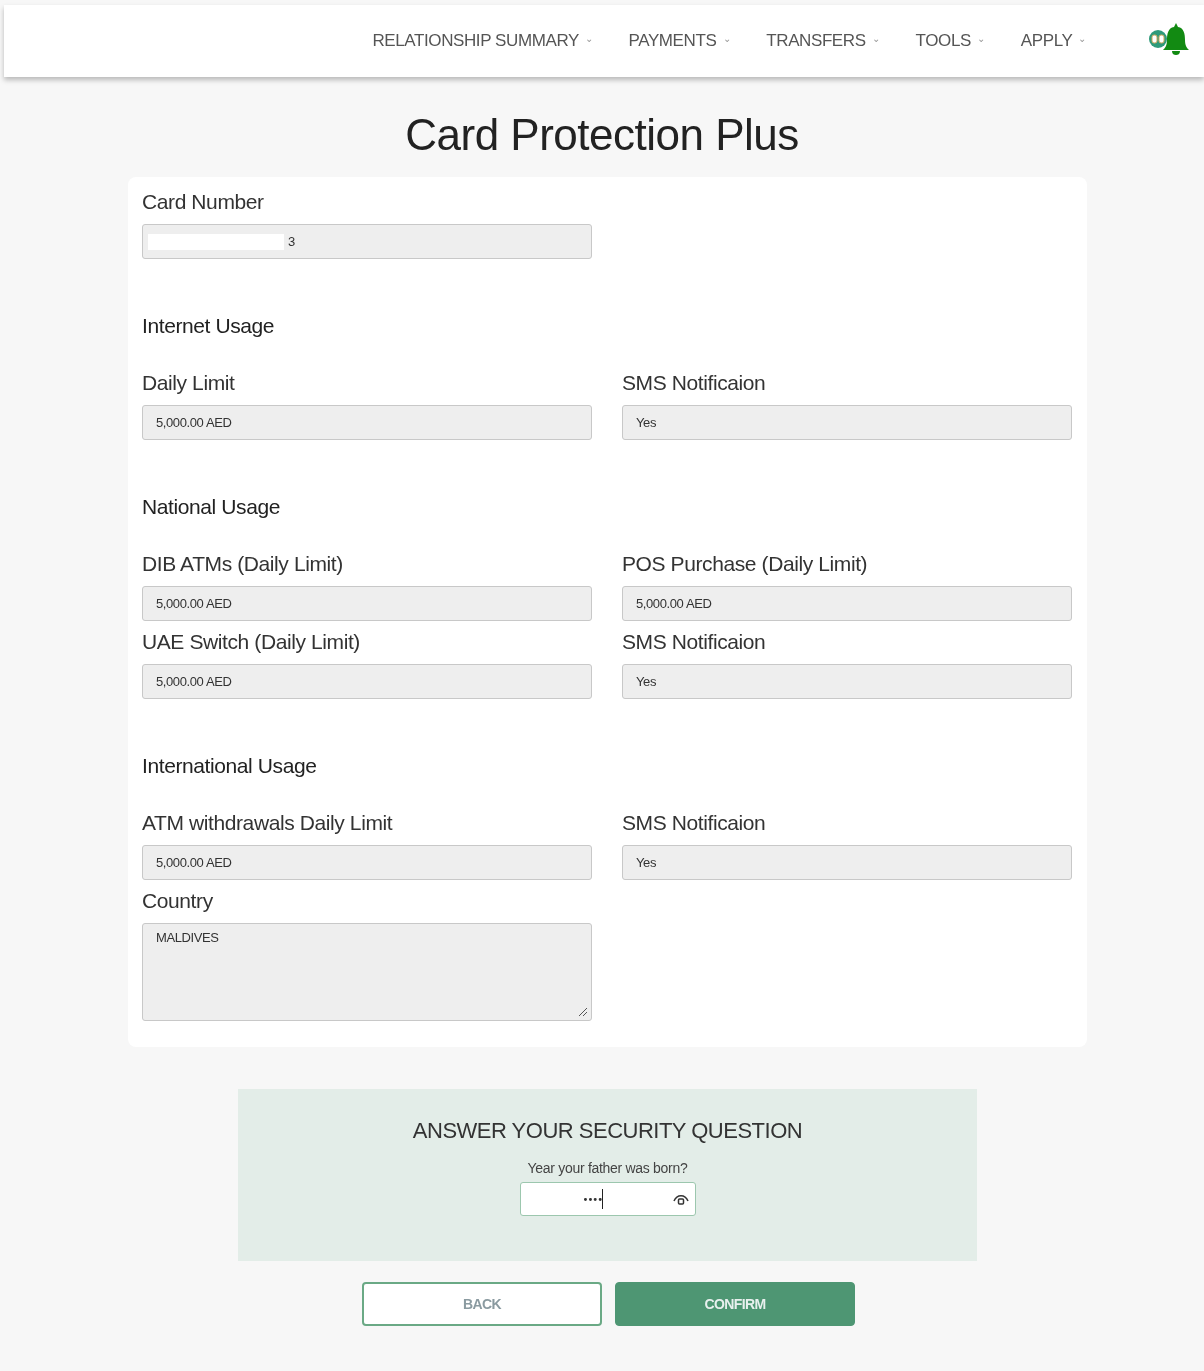  Describe the element at coordinates (367, 241) in the screenshot. I see `card-number-field: 3` at that location.